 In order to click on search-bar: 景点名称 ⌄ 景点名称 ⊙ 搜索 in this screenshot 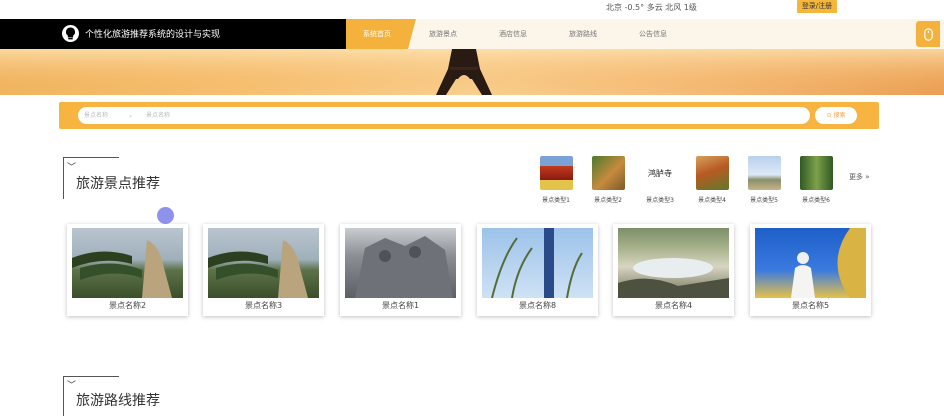, I will do `click(469, 115)`.